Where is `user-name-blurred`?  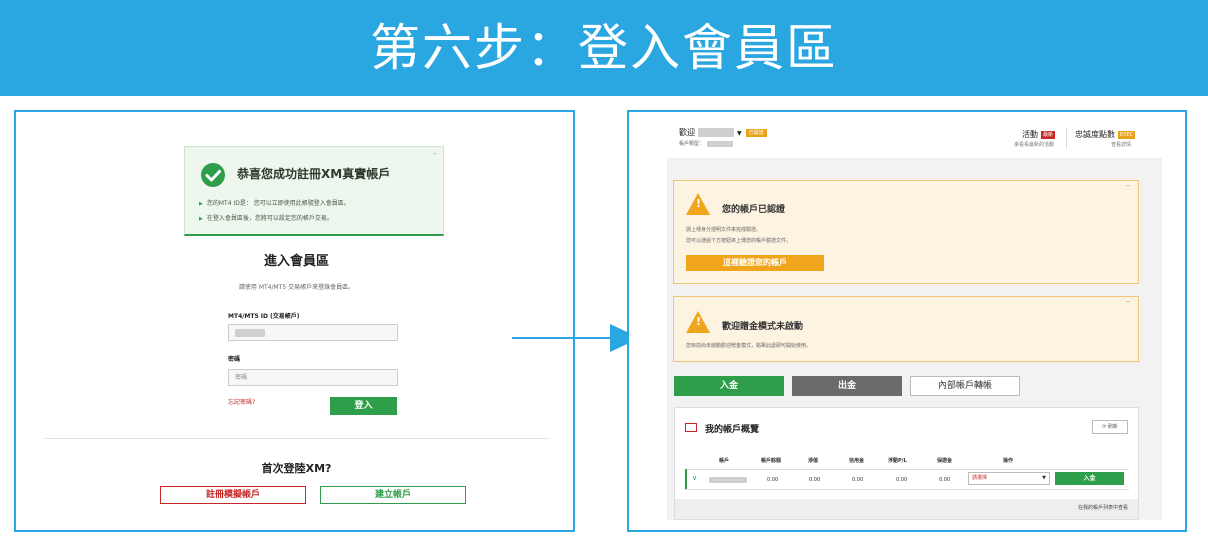
user-name-blurred is located at coordinates (716, 132).